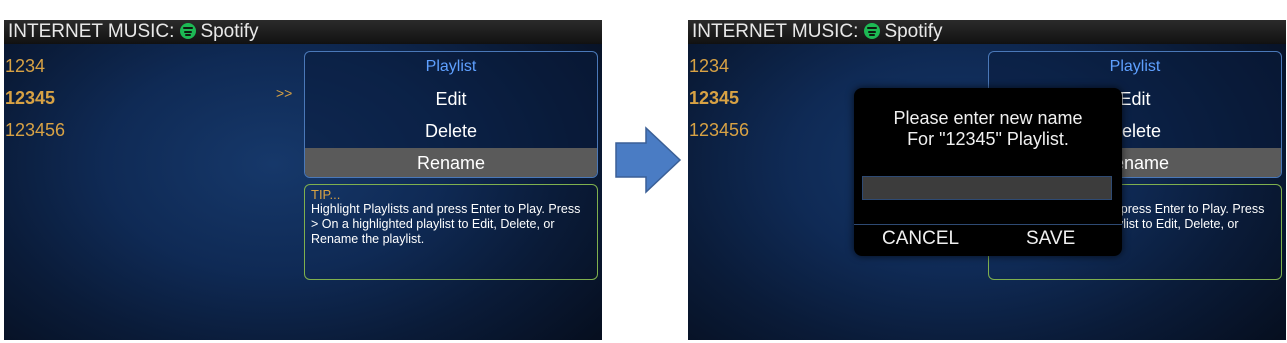  I want to click on playlist-menu: Playlist Edit Delete Rename, so click(451, 114).